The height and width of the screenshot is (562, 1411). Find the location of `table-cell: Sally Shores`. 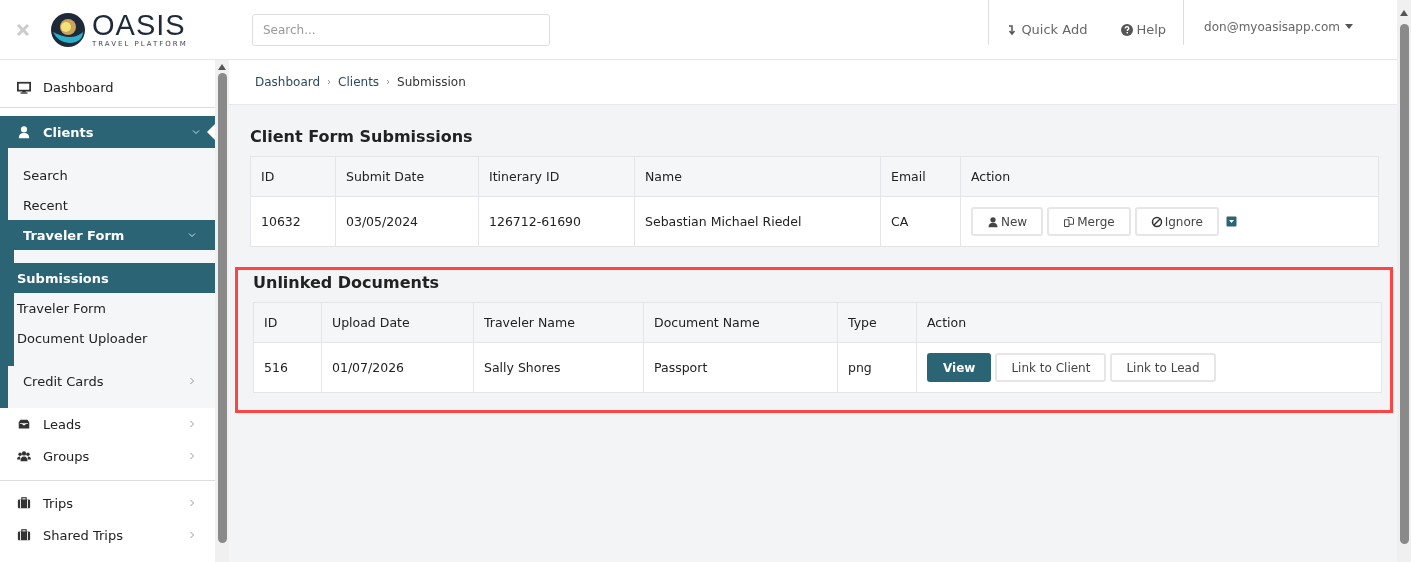

table-cell: Sally Shores is located at coordinates (558, 367).